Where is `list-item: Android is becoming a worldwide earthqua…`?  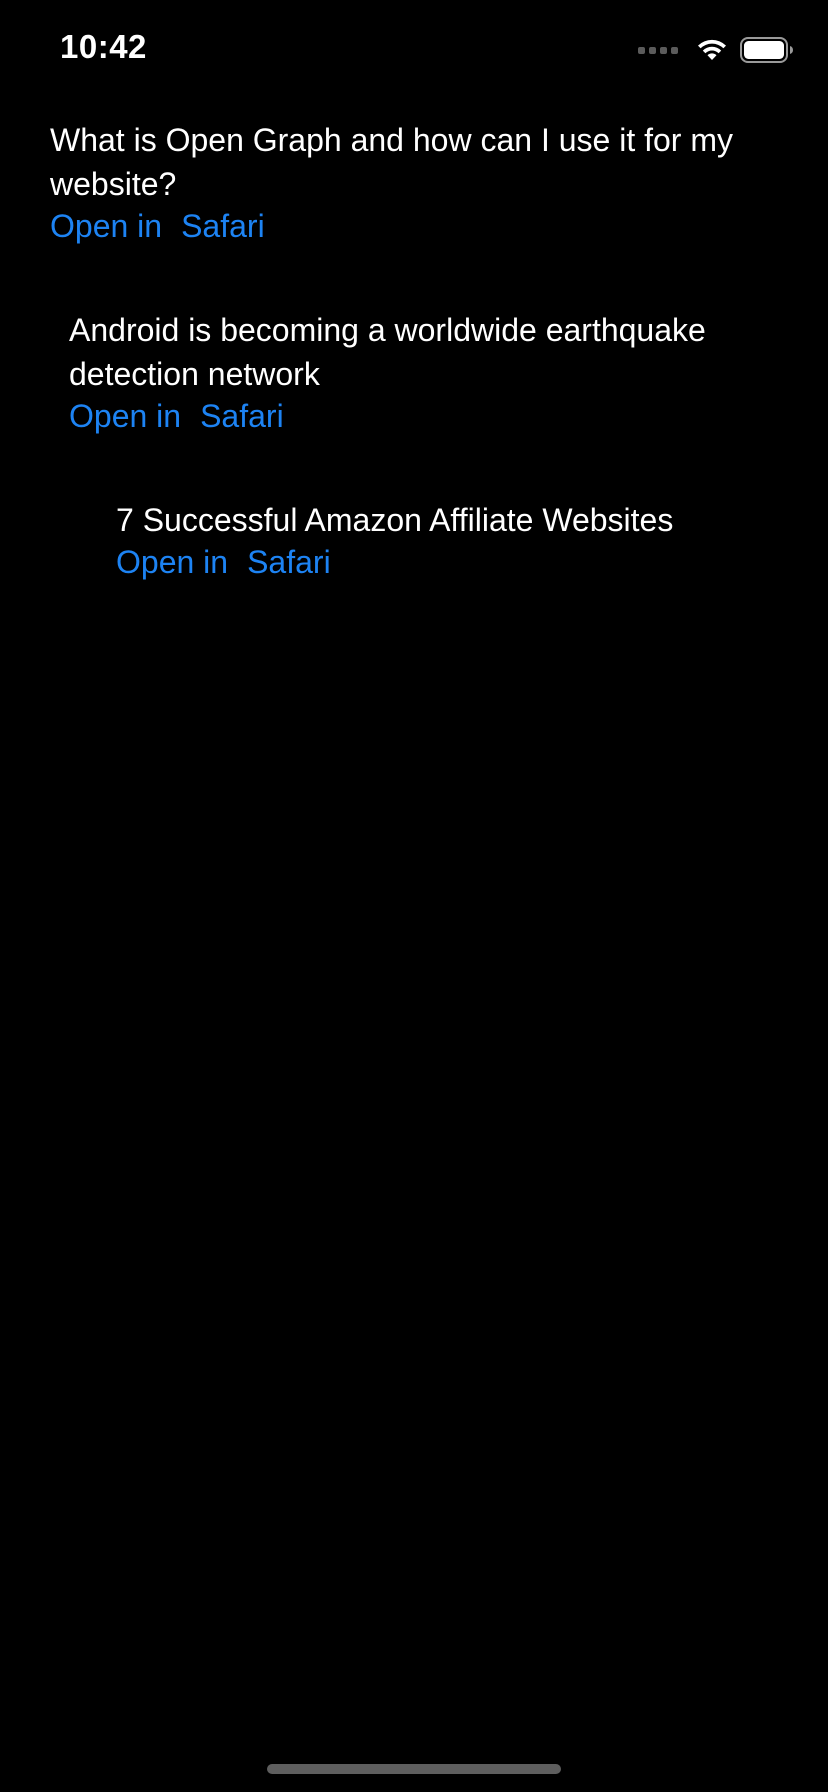 list-item: Android is becoming a worldwide earthqua… is located at coordinates (429, 373).